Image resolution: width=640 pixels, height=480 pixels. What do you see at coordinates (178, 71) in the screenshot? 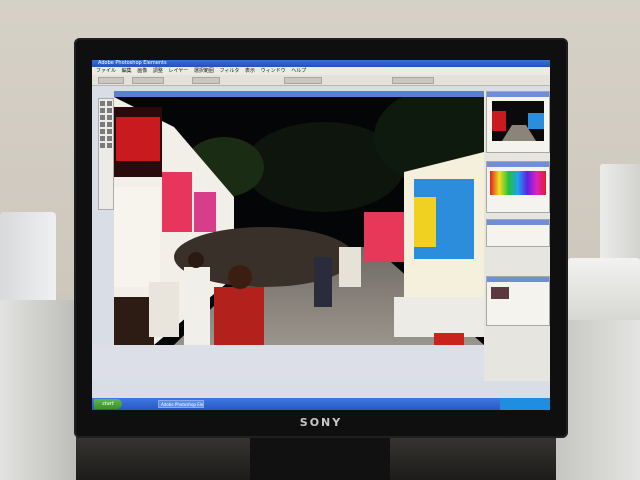
I see `menu-item: レイヤー` at bounding box center [178, 71].